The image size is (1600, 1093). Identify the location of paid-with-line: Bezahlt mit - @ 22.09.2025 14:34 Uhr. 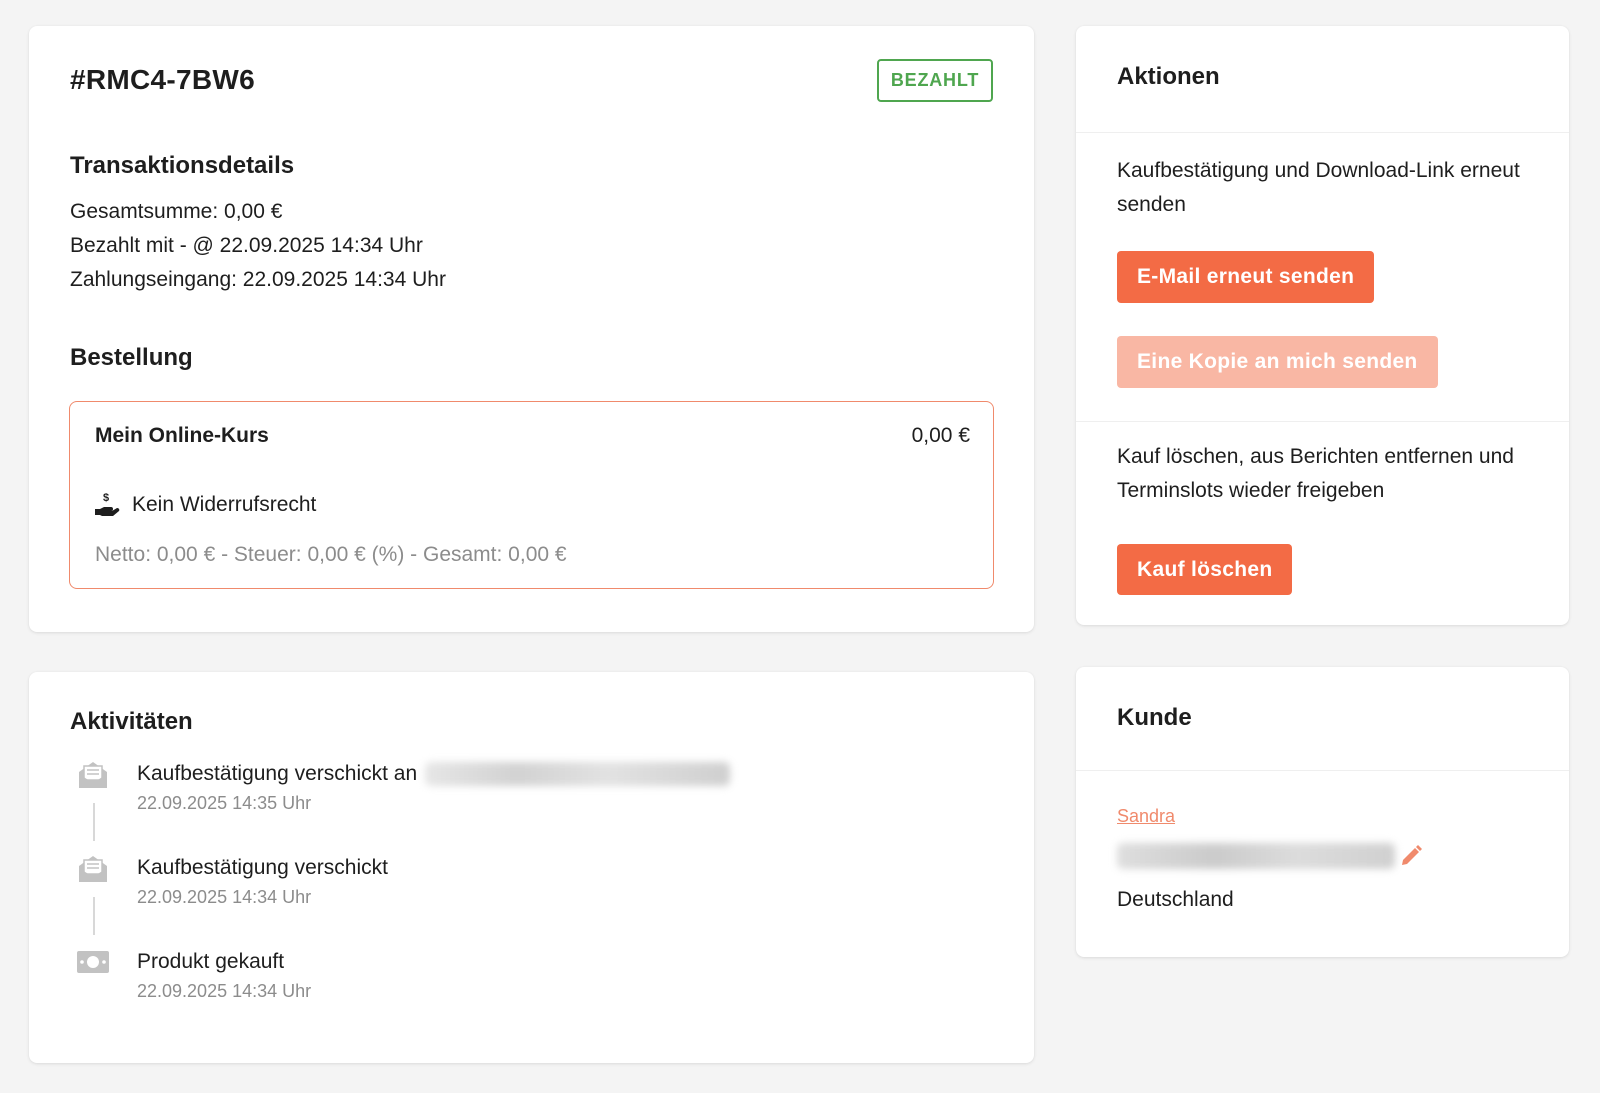
(246, 245).